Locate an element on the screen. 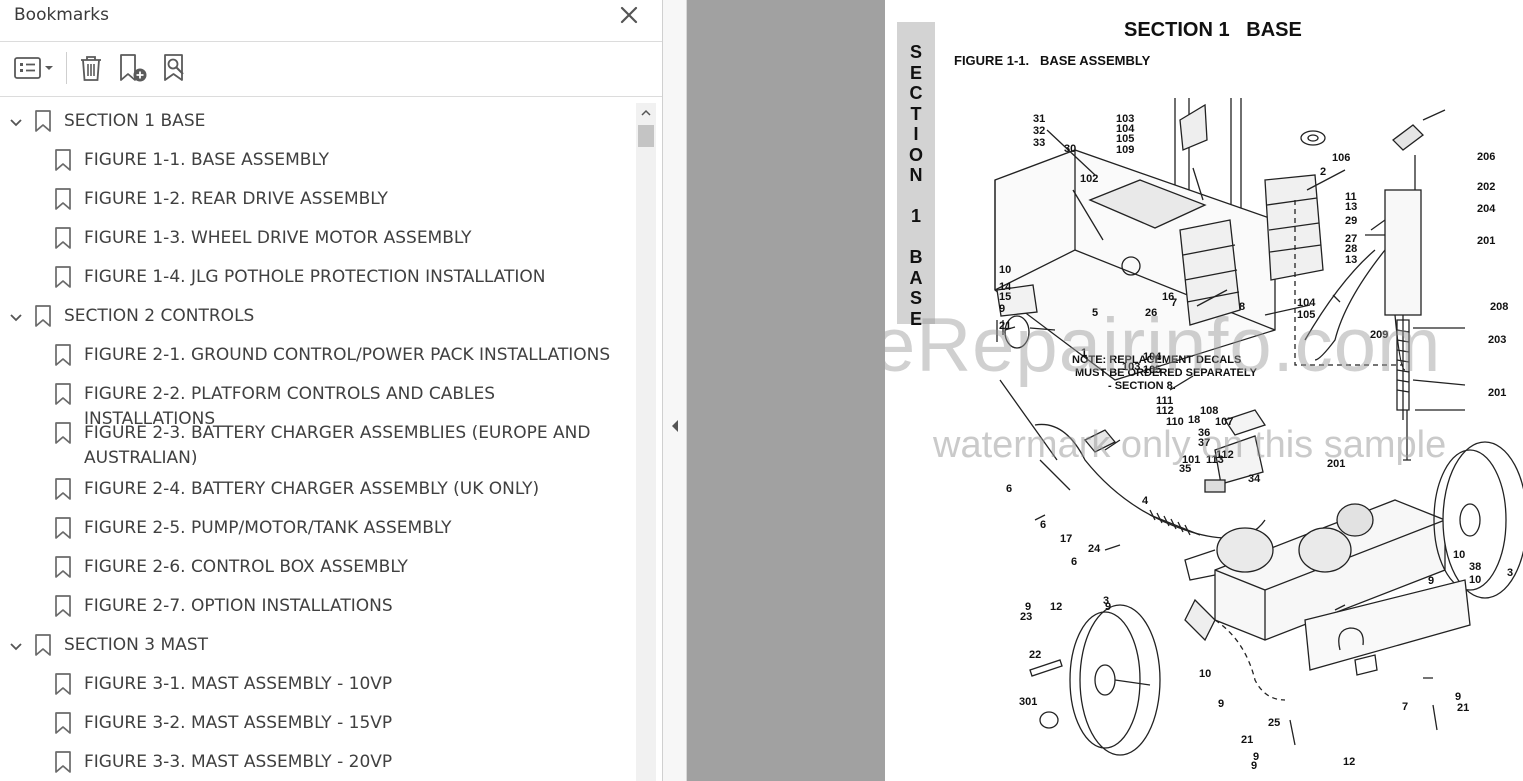 The height and width of the screenshot is (781, 1523). side-tab-letter: T is located at coordinates (916, 113).